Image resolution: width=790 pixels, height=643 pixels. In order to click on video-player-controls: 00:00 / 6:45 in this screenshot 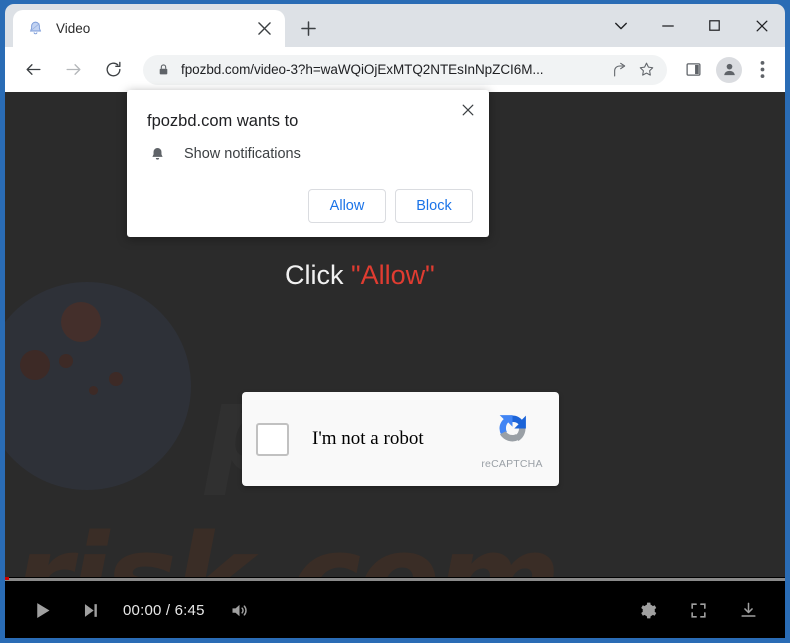, I will do `click(395, 610)`.